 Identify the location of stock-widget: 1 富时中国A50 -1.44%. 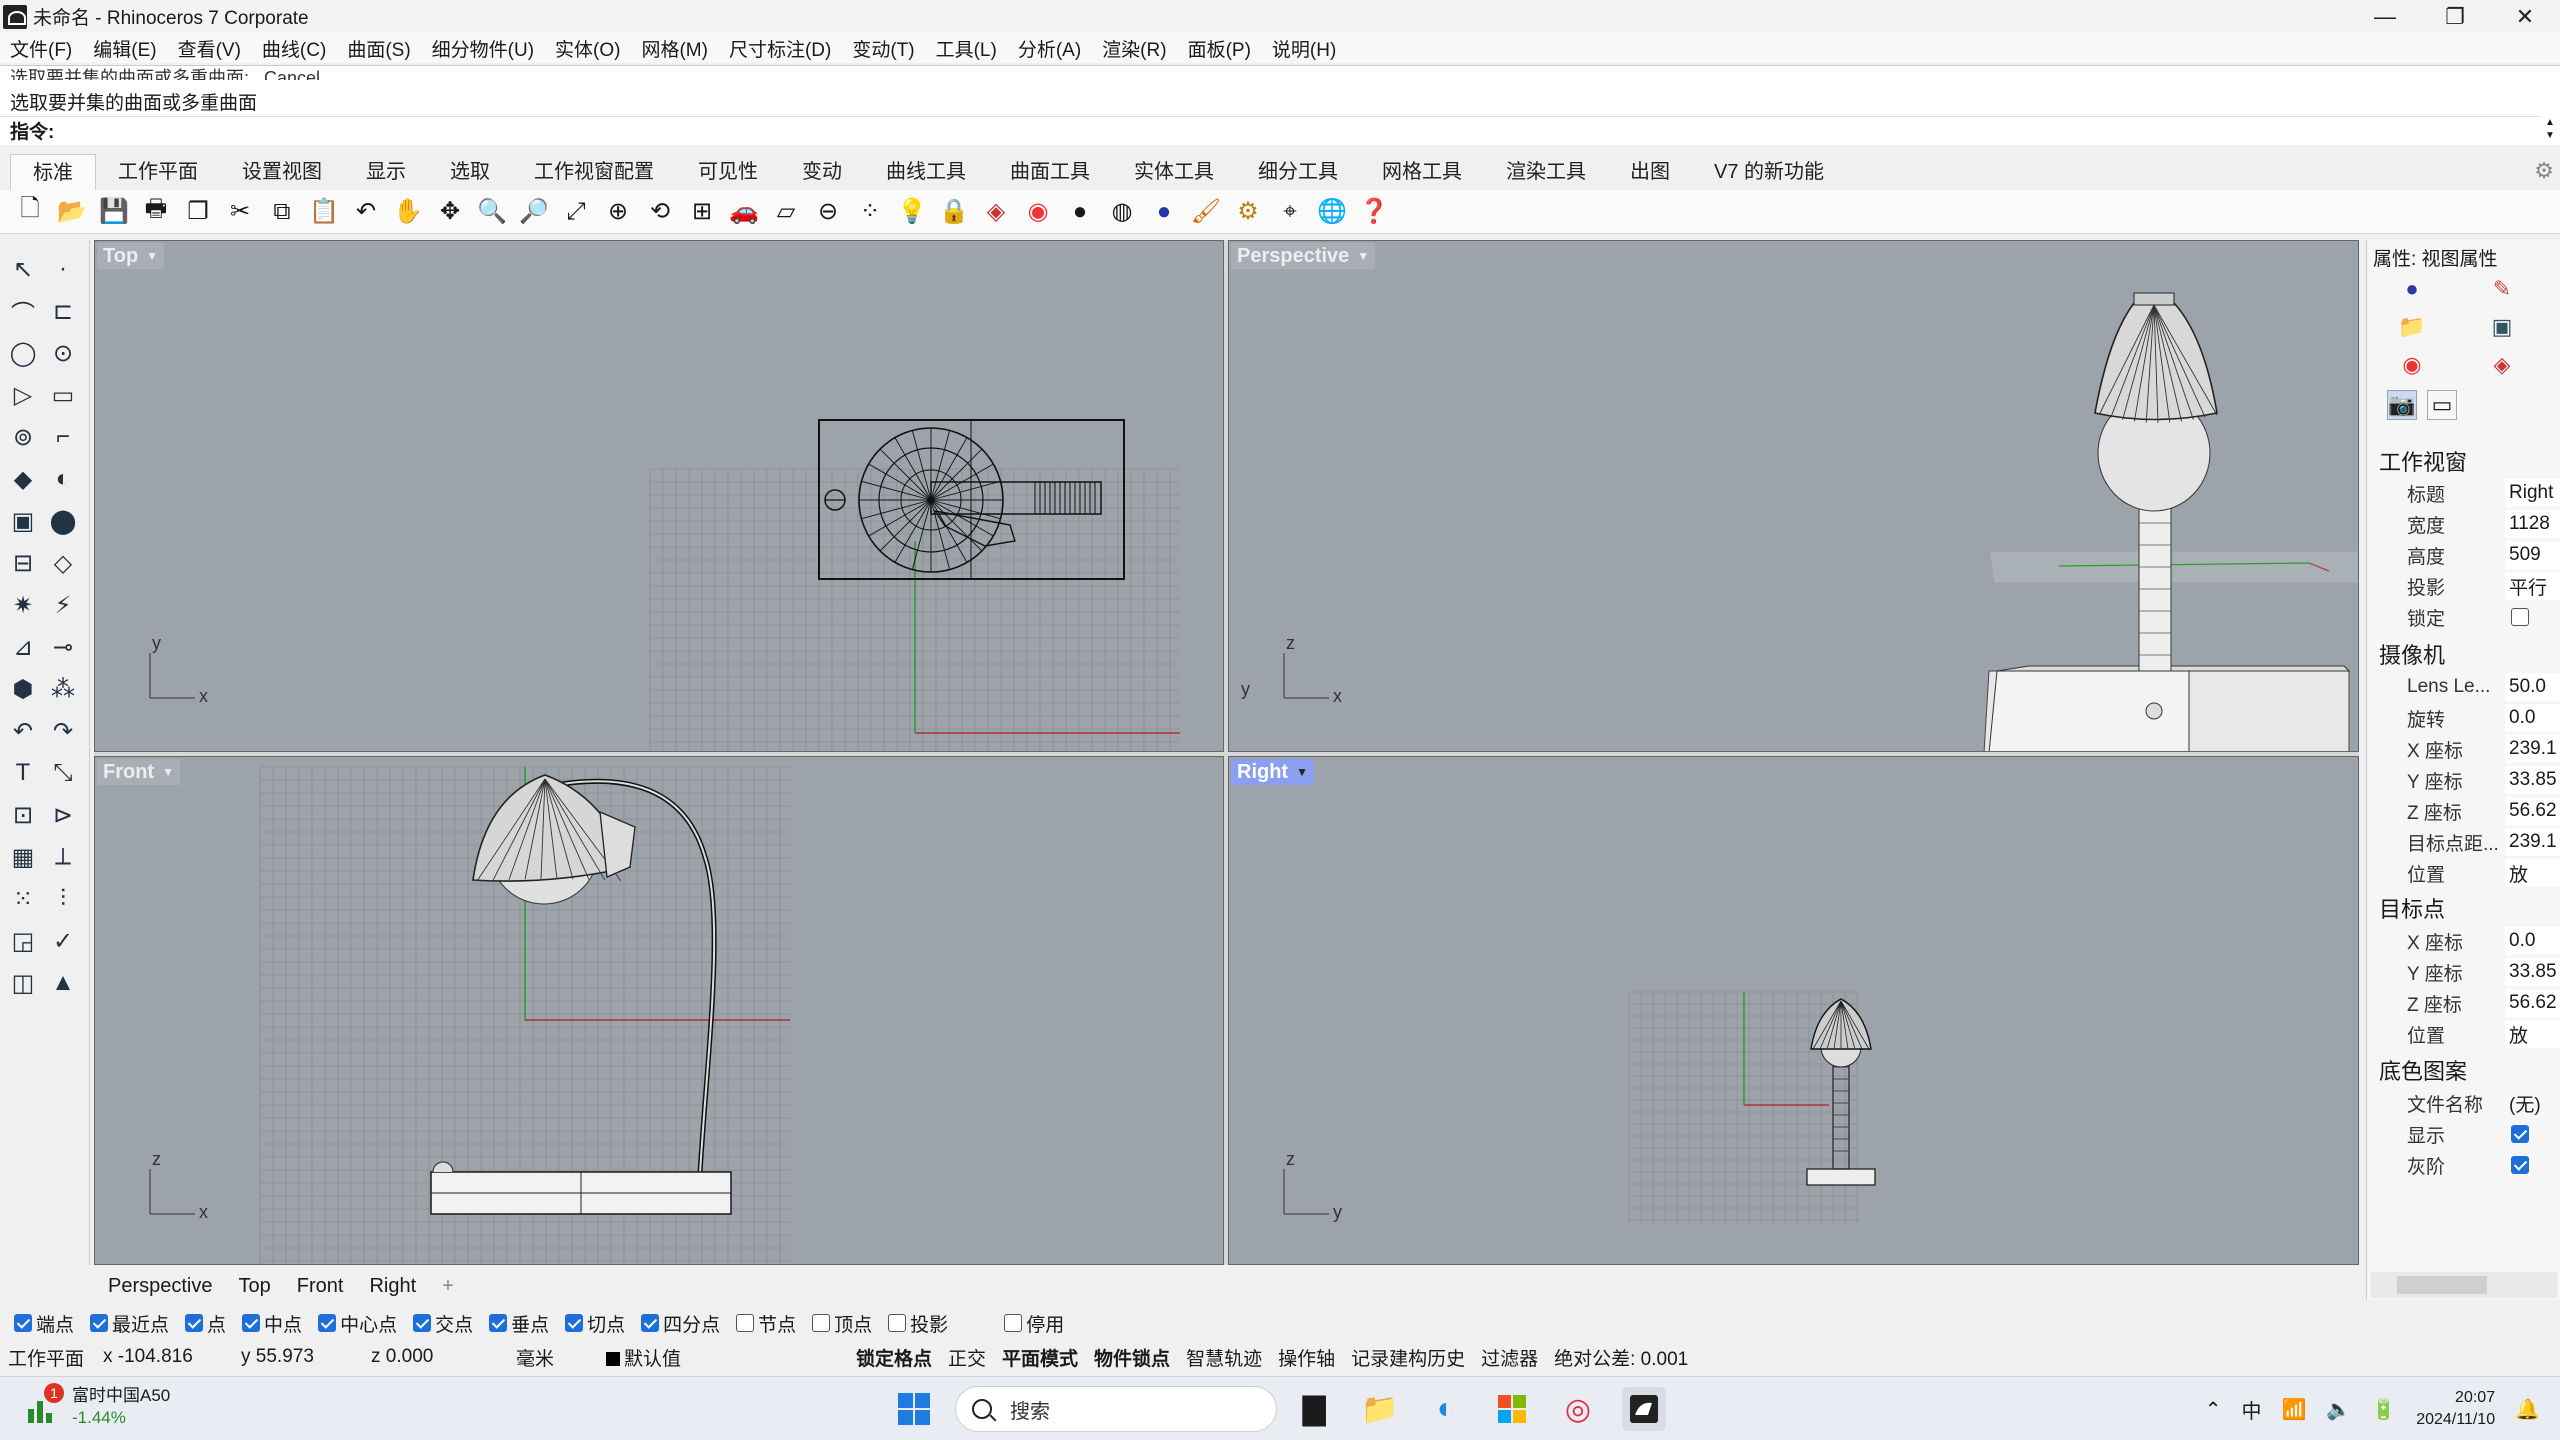
(97, 1406).